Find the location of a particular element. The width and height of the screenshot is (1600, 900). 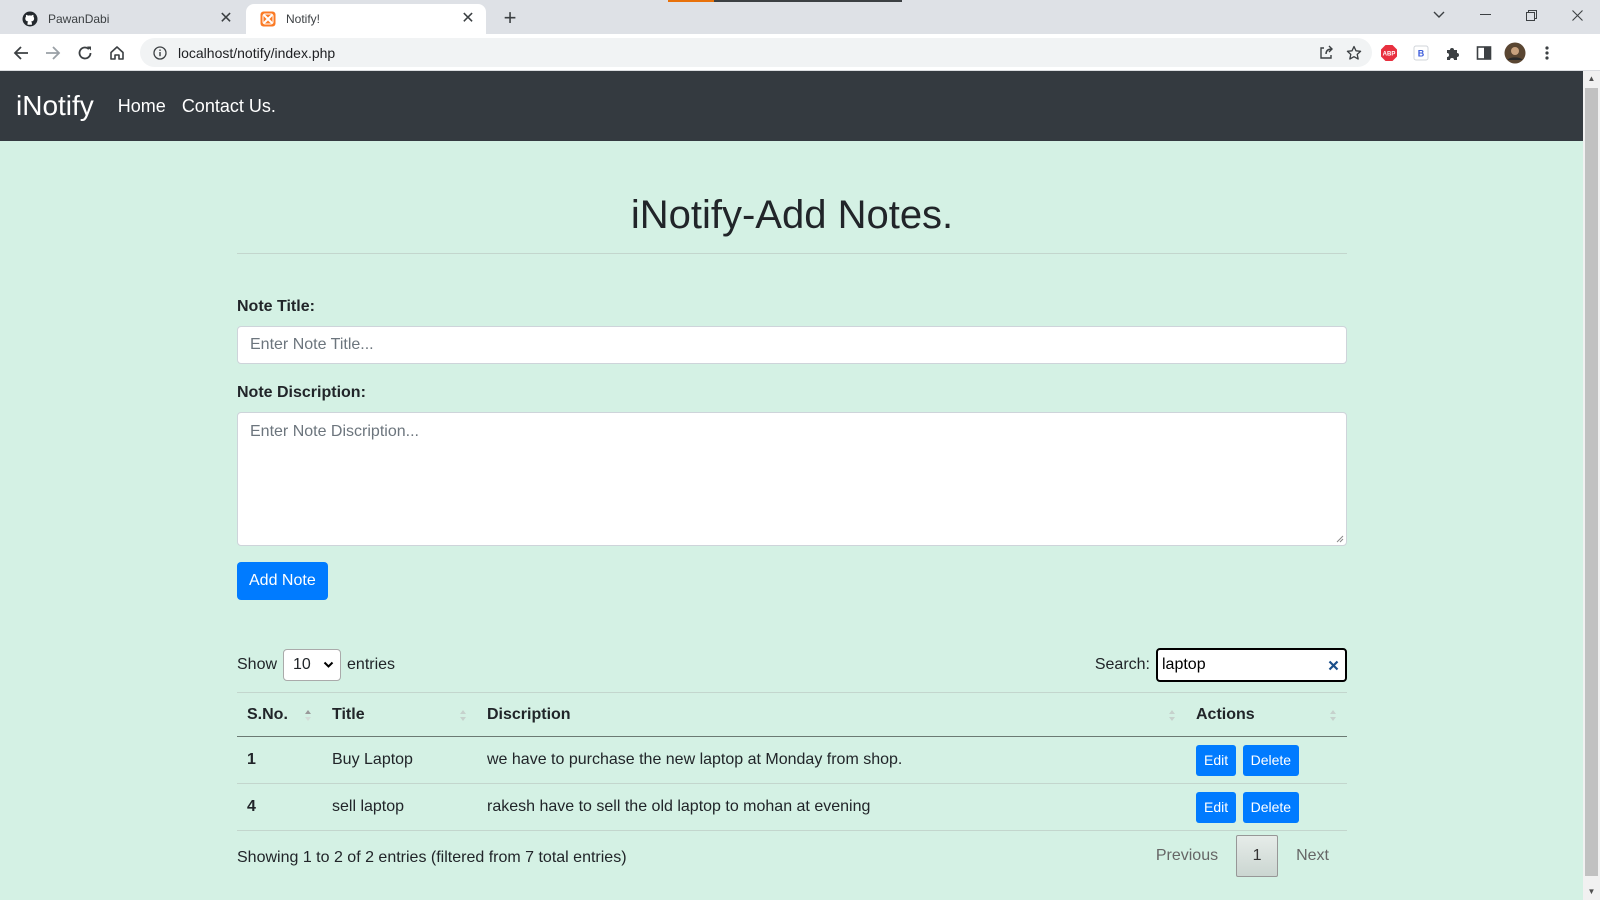

cell-title: Buy Laptop is located at coordinates (399, 760).